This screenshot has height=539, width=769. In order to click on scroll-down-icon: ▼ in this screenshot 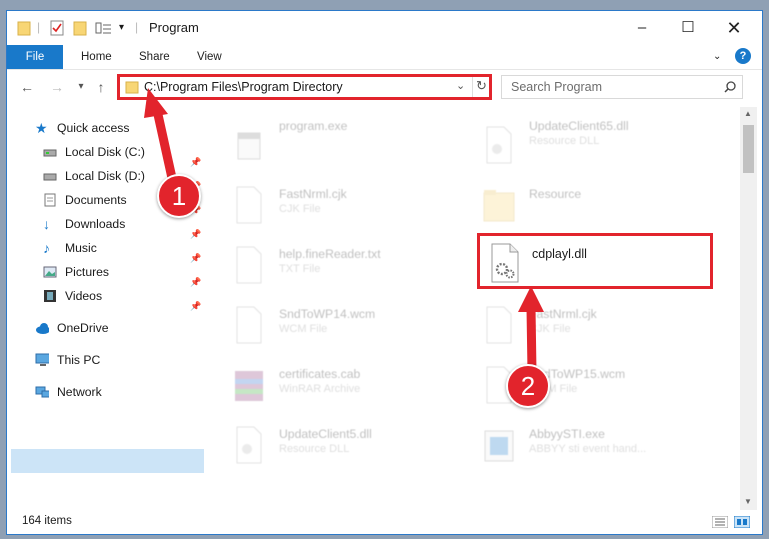, I will do `click(748, 501)`.